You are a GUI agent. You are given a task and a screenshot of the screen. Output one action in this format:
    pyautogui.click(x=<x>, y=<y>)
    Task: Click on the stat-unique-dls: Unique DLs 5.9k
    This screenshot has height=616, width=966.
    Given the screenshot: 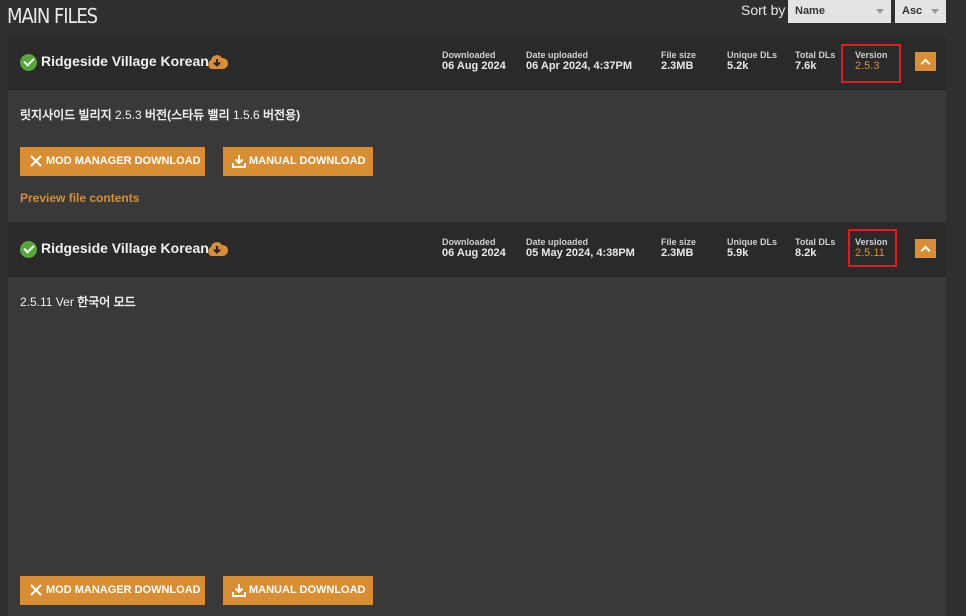 What is the action you would take?
    pyautogui.click(x=752, y=248)
    